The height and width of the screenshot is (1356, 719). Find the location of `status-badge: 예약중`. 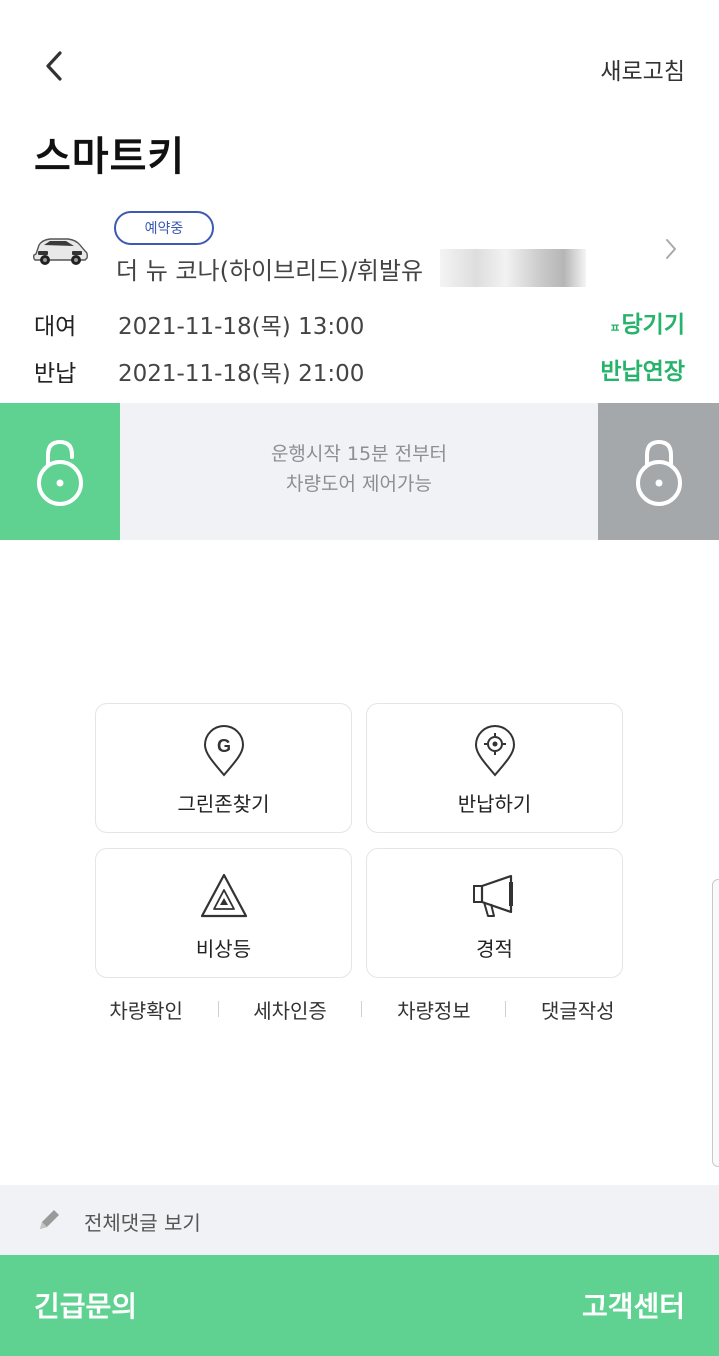

status-badge: 예약중 is located at coordinates (164, 228).